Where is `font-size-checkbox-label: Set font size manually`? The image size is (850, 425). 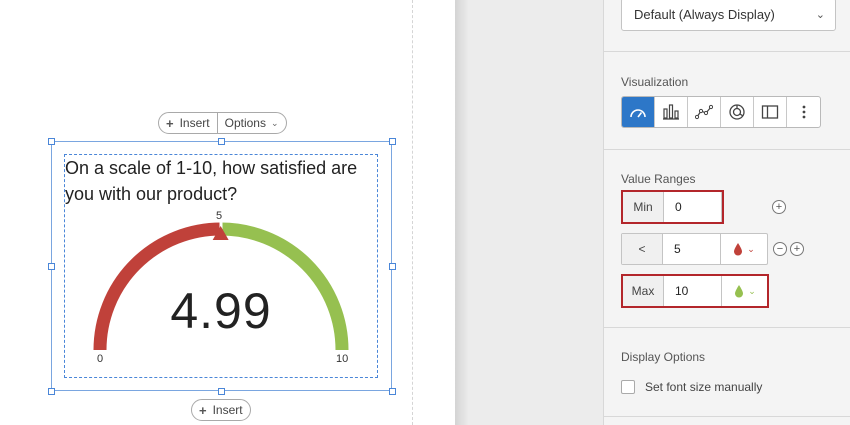 font-size-checkbox-label: Set font size manually is located at coordinates (704, 387).